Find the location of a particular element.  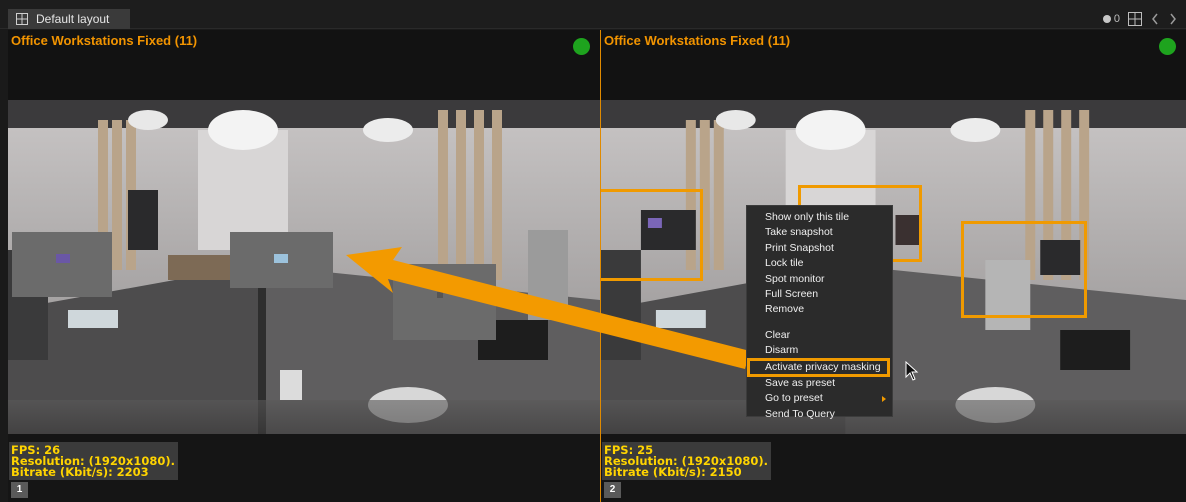

menu-item-go-to-preset-label: Go to preset is located at coordinates (794, 398).